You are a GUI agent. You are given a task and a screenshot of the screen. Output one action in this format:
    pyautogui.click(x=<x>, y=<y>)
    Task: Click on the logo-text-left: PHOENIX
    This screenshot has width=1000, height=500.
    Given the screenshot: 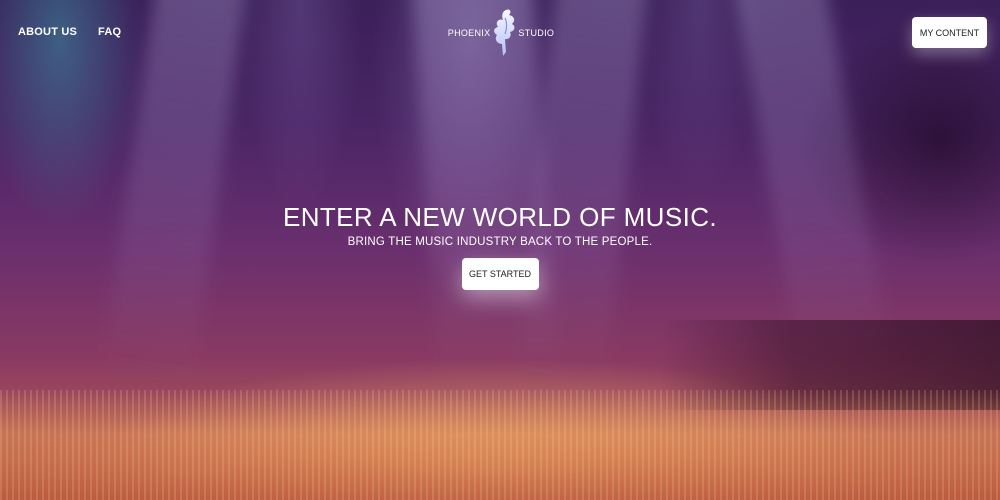 What is the action you would take?
    pyautogui.click(x=469, y=33)
    